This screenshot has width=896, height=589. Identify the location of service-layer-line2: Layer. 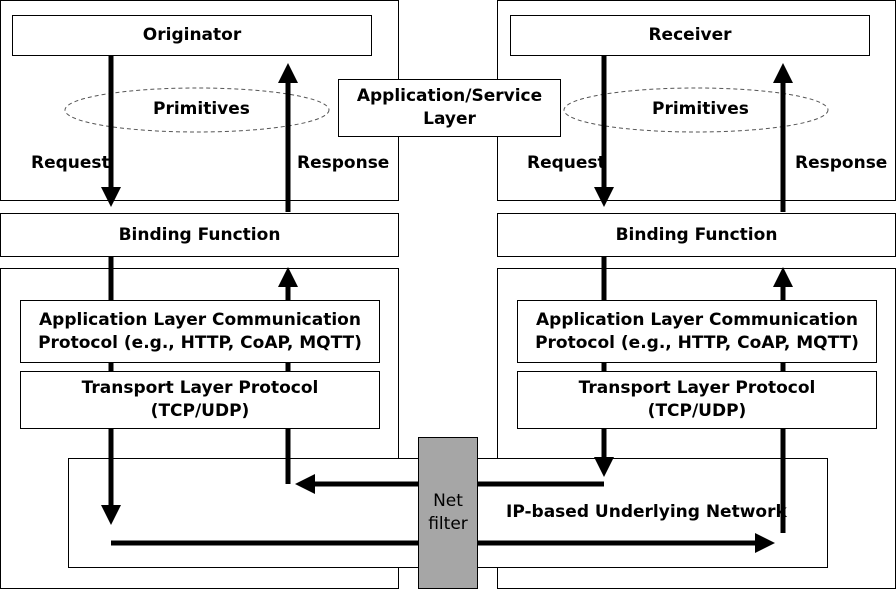
(449, 119).